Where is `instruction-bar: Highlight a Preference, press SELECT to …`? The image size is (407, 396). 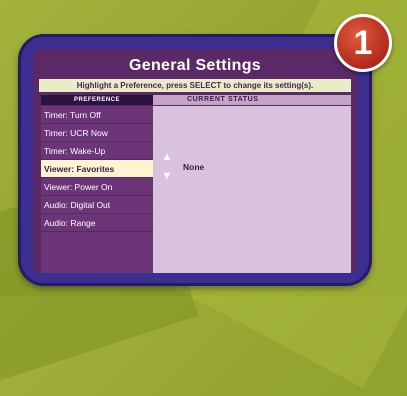
instruction-bar: Highlight a Preference, press SELECT to … is located at coordinates (195, 85).